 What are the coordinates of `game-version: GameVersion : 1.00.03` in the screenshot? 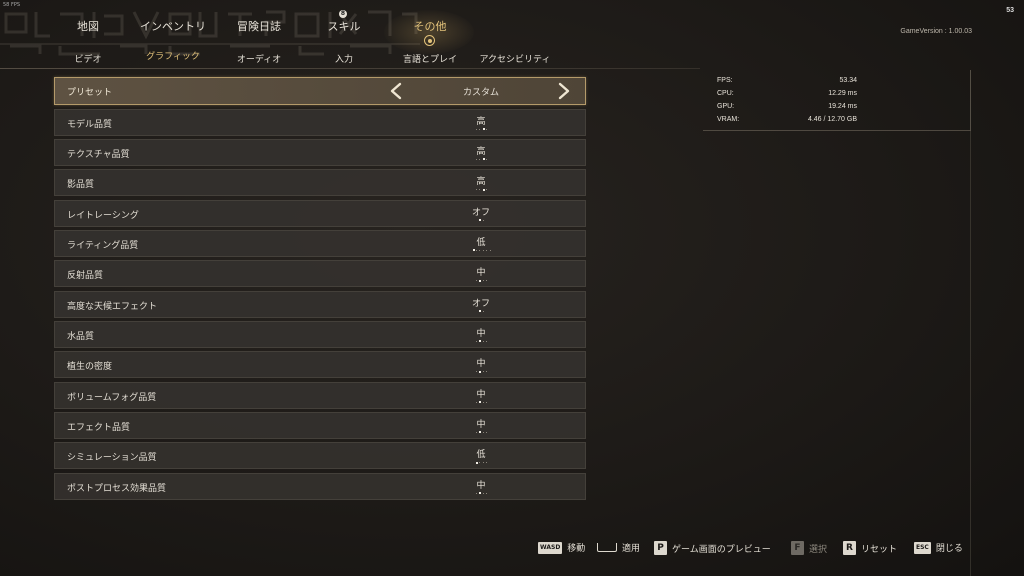 It's located at (936, 31).